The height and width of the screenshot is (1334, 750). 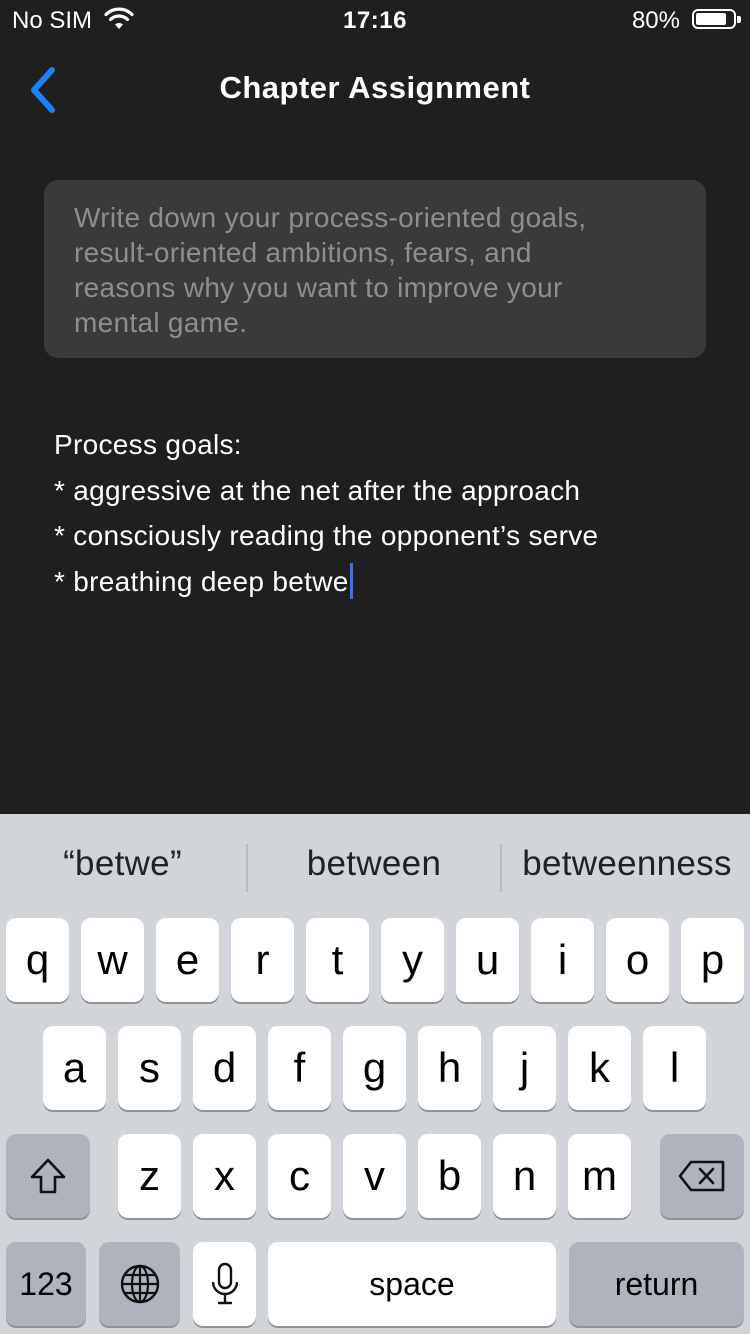 I want to click on dictation-key, so click(x=224, y=1284).